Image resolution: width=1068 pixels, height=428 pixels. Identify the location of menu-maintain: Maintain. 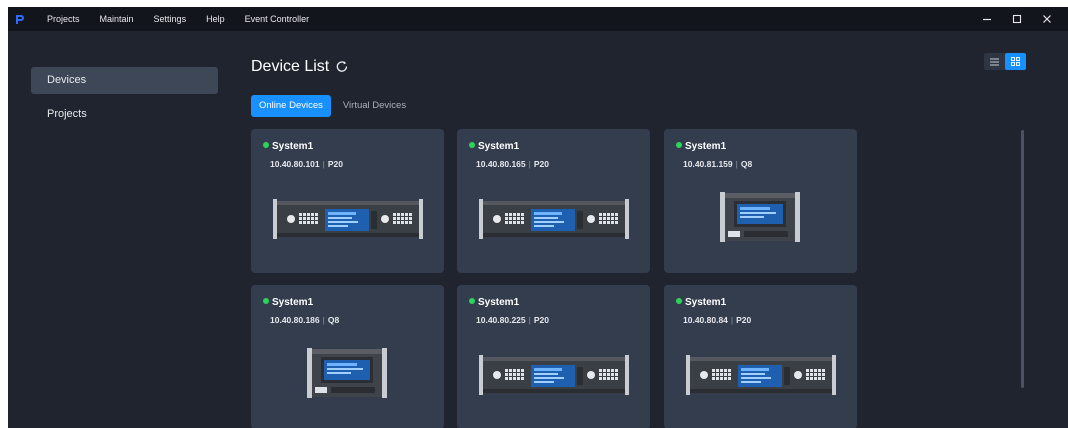
(117, 19).